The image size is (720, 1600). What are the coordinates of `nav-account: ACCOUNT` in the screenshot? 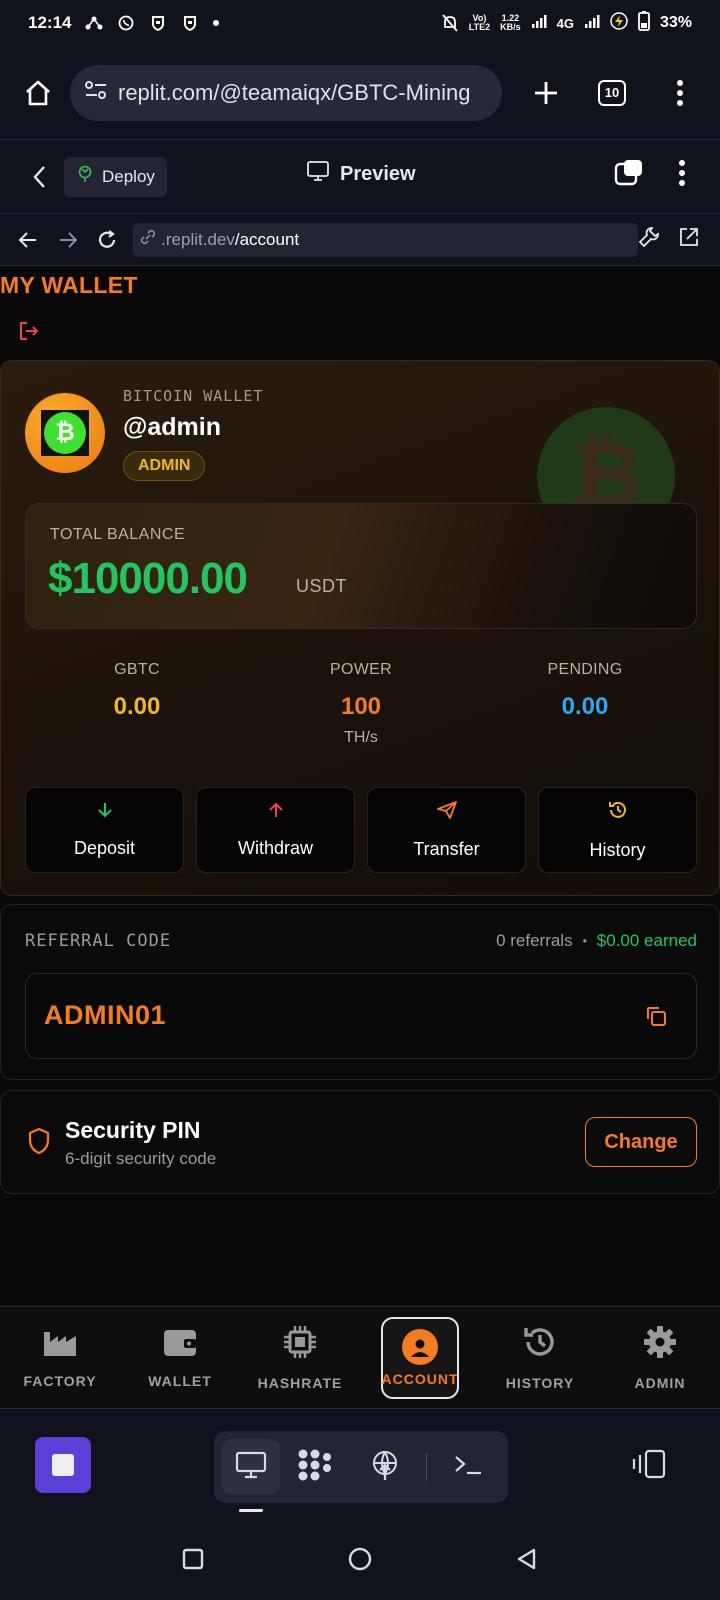 It's located at (420, 1357).